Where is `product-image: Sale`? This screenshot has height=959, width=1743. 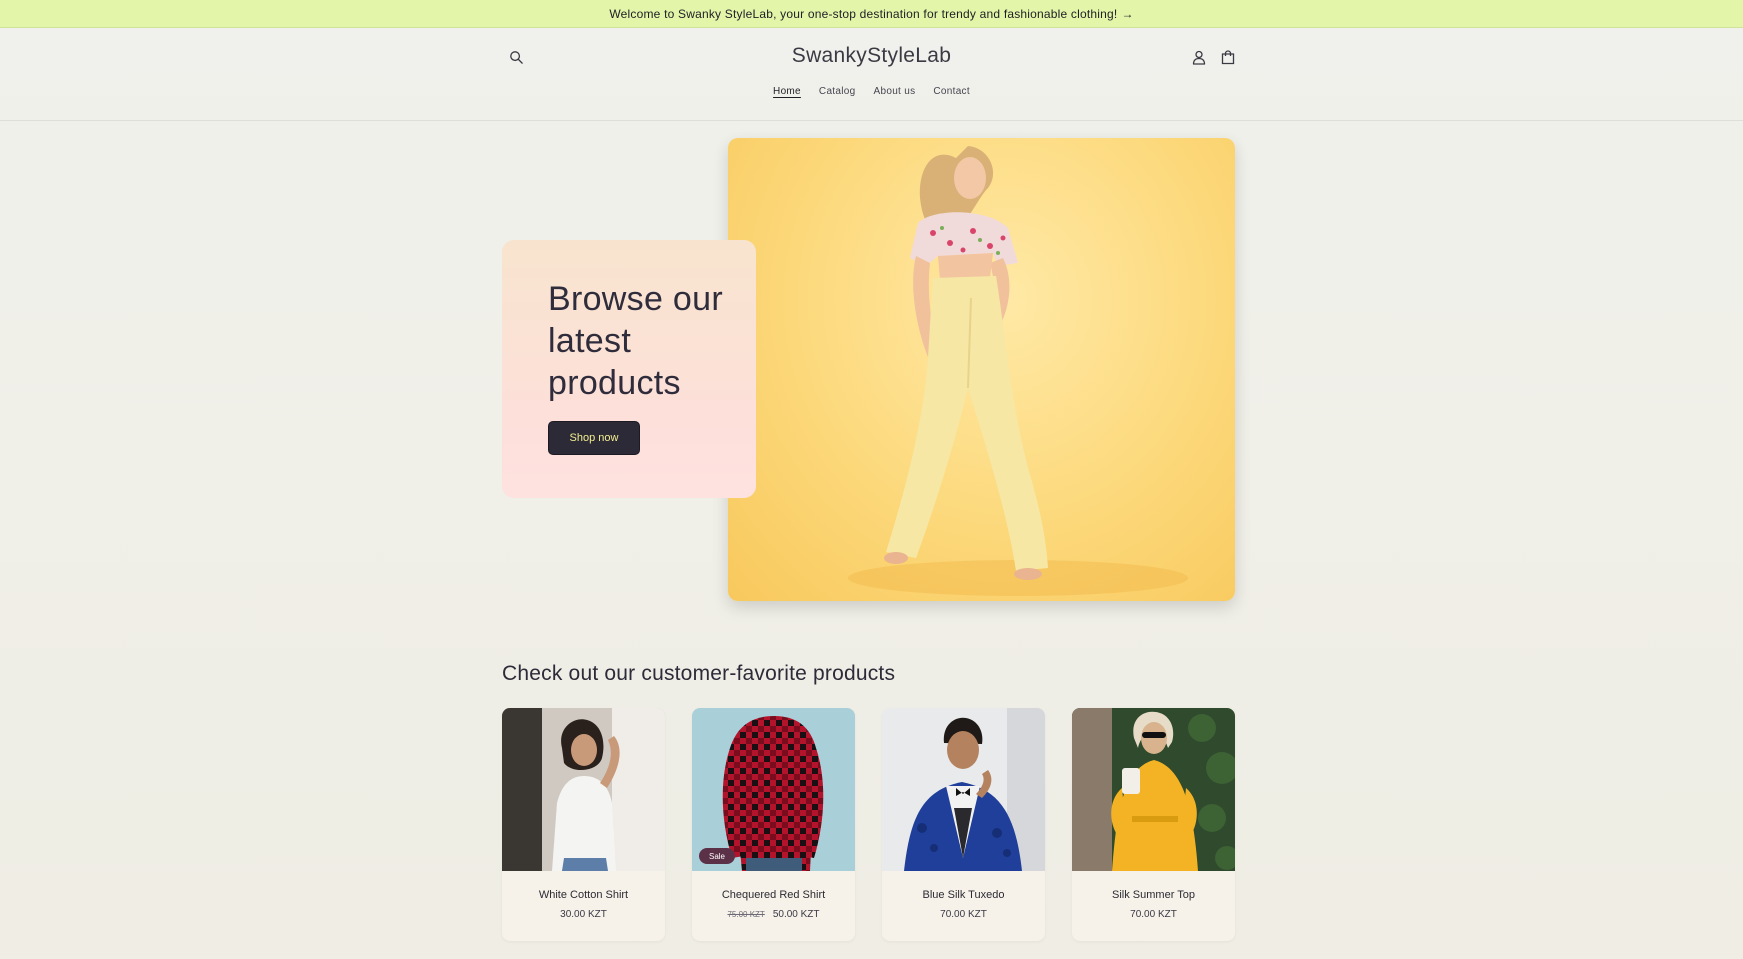
product-image: Sale is located at coordinates (773, 789).